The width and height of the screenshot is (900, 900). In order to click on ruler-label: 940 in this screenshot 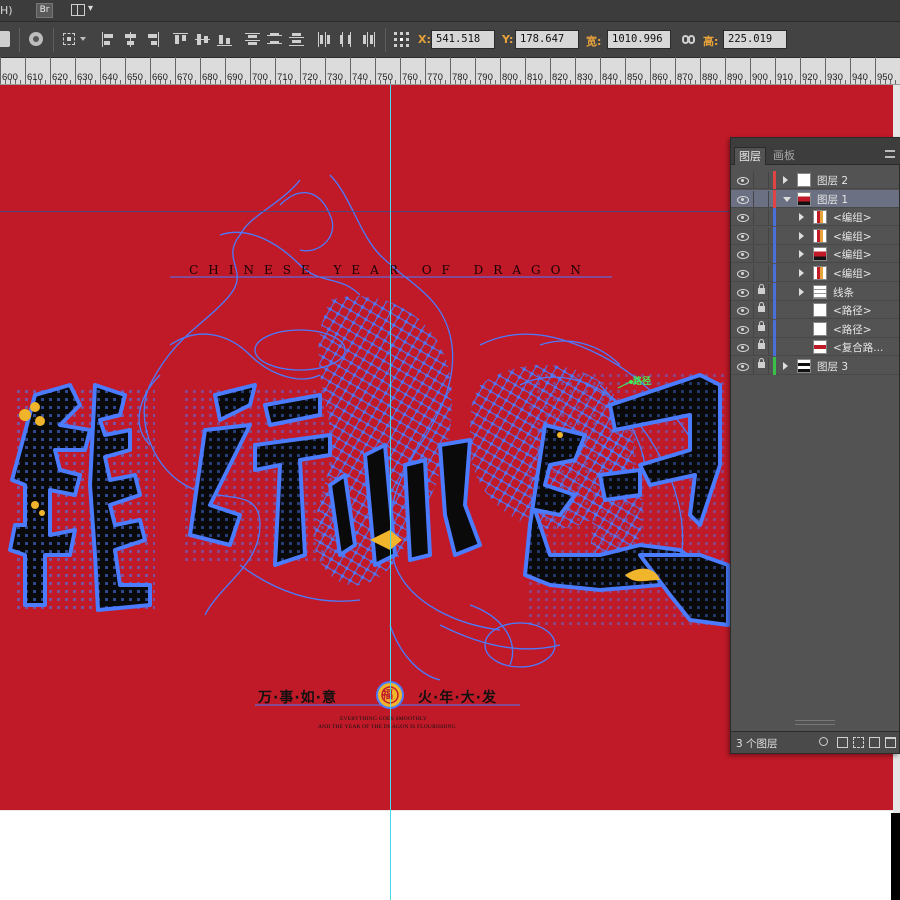, I will do `click(860, 77)`.